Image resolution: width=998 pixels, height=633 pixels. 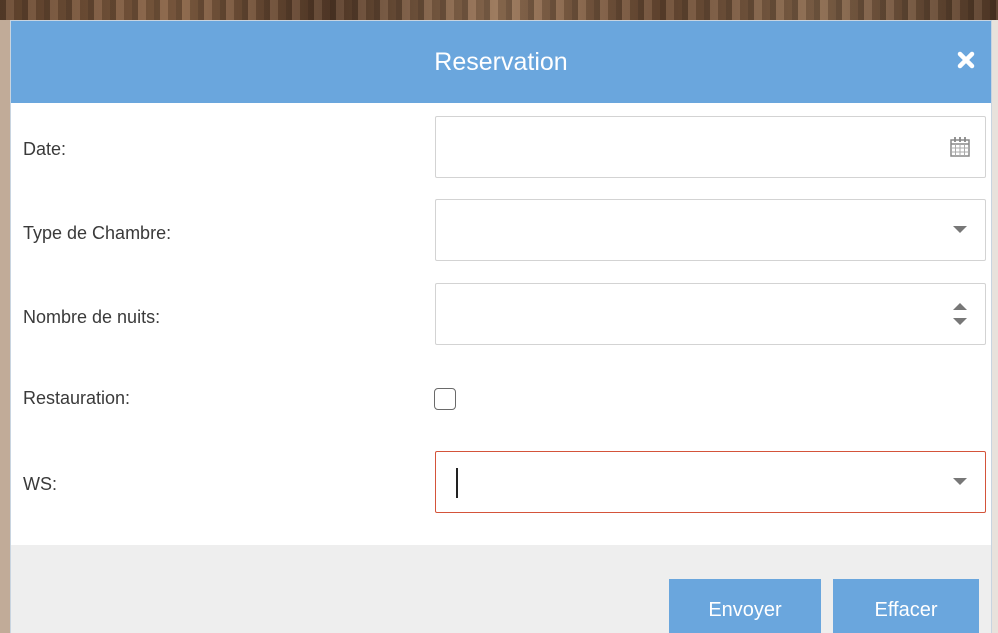 I want to click on dialog-title: Reservation, so click(x=501, y=62).